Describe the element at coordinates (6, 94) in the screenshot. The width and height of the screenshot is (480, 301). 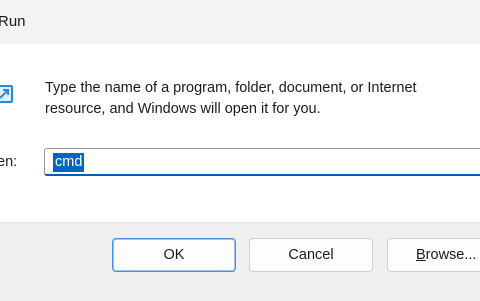
I see `run-icon` at that location.